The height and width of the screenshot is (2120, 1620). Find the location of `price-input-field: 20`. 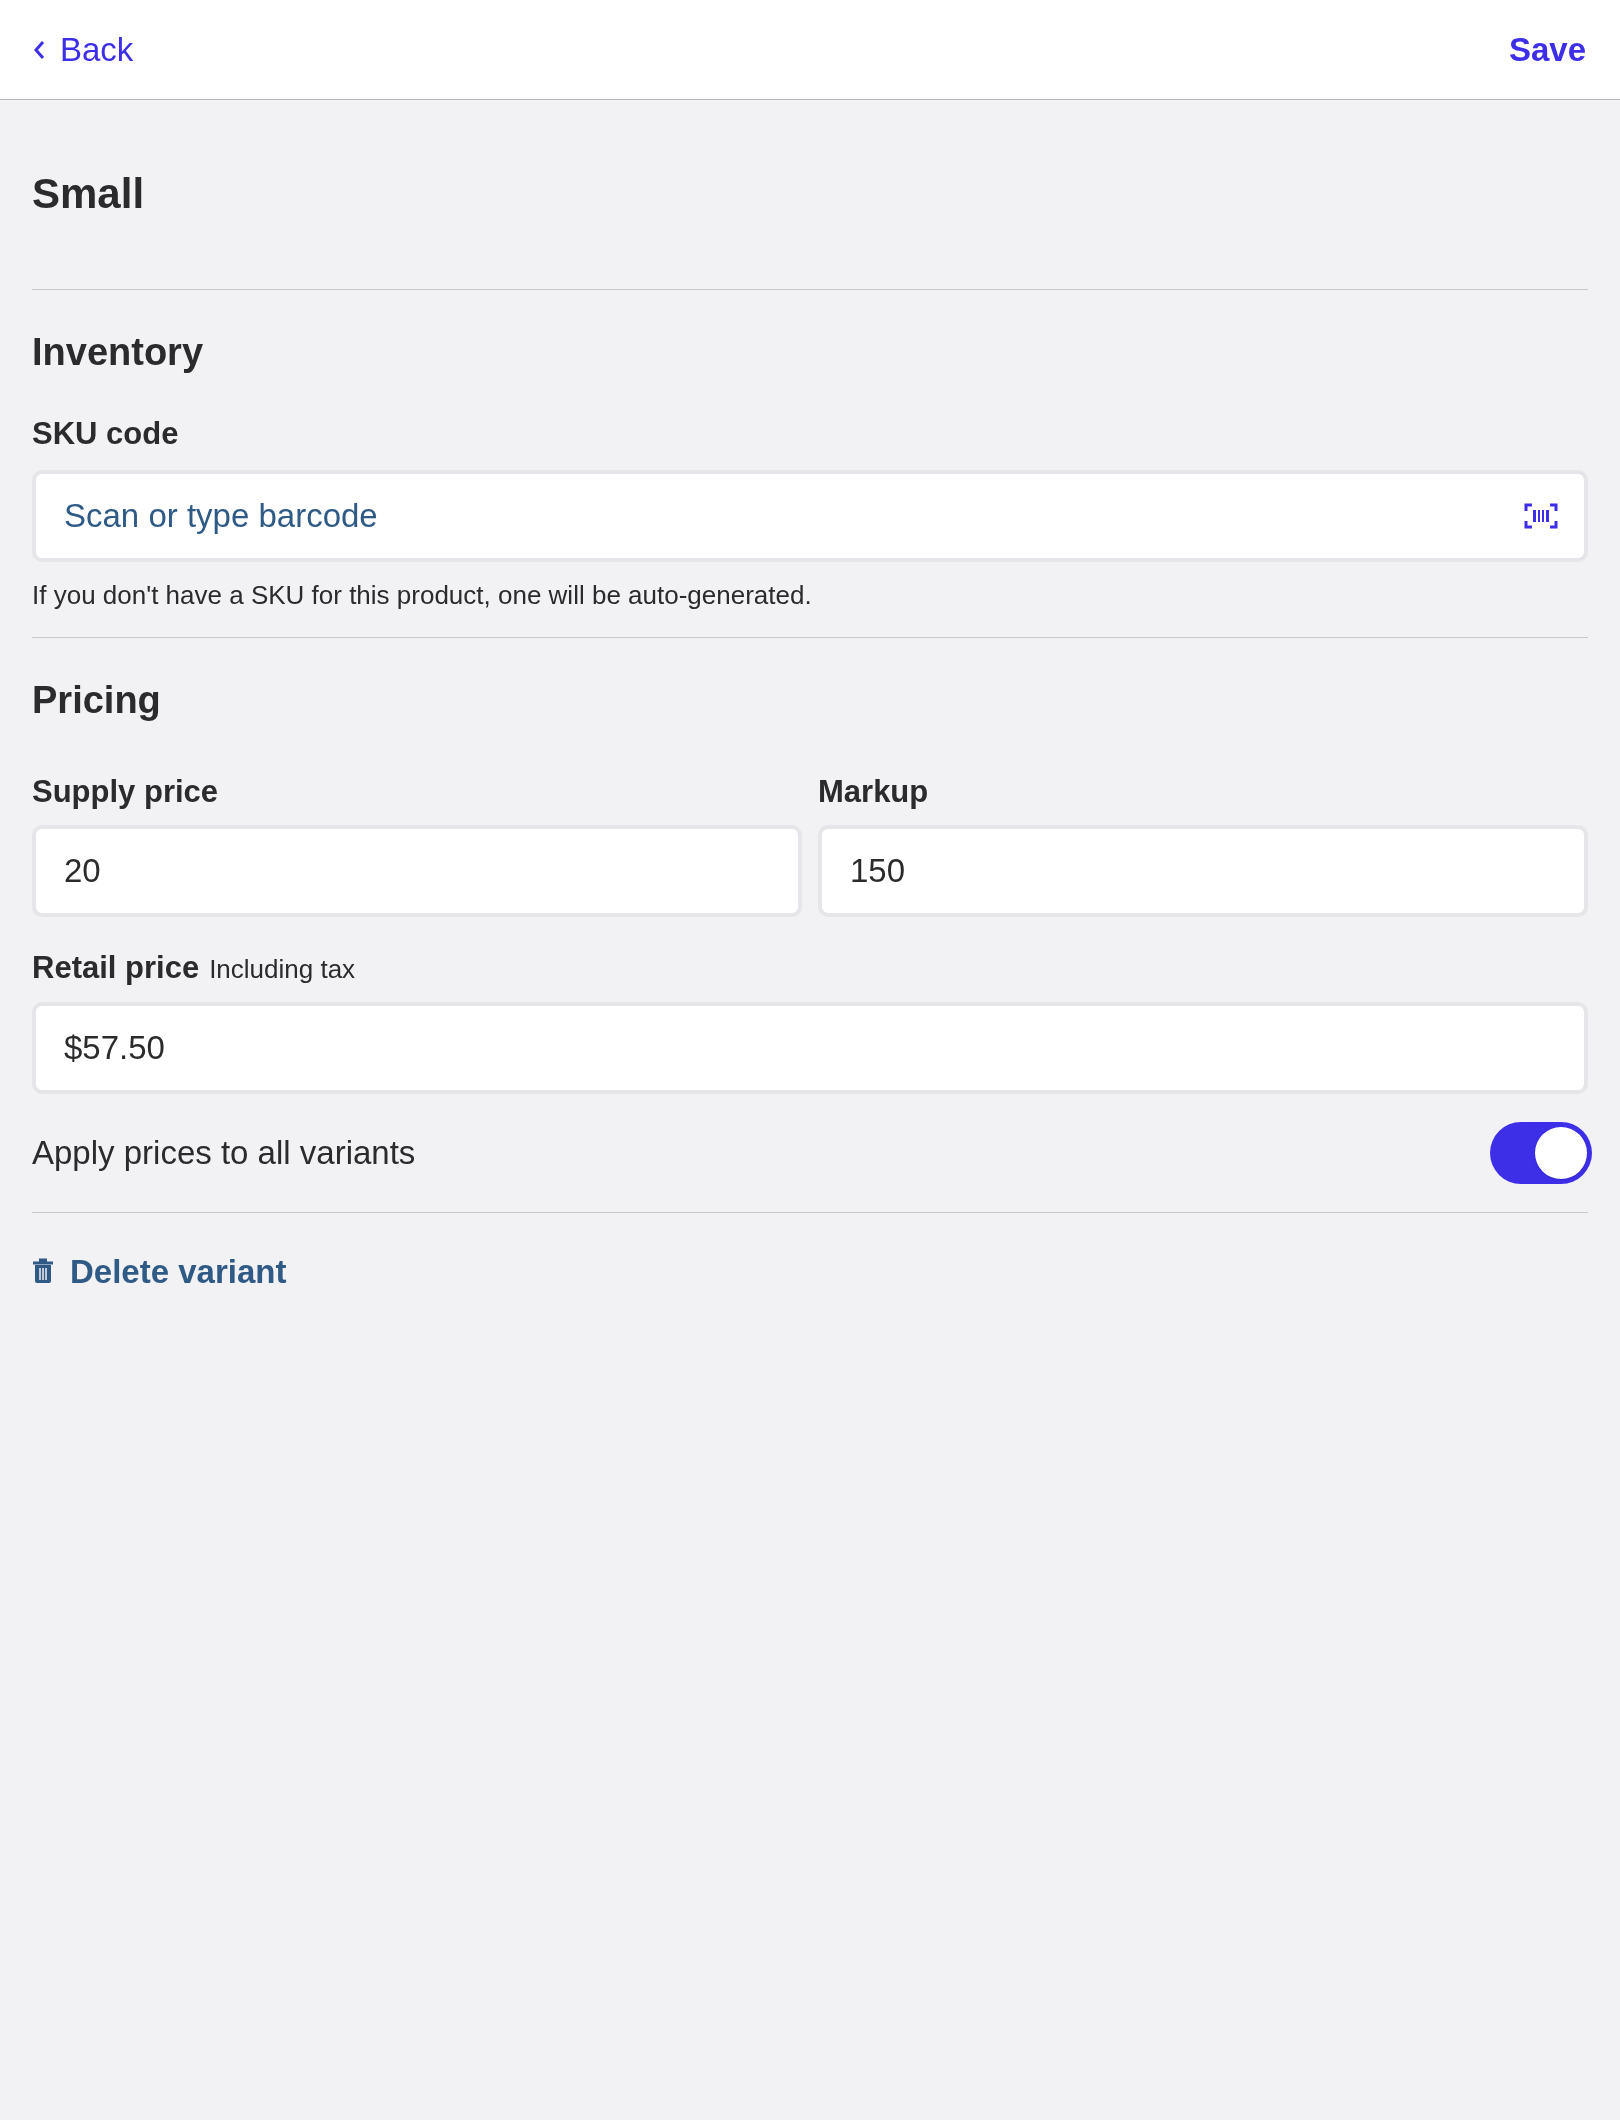

price-input-field: 20 is located at coordinates (417, 871).